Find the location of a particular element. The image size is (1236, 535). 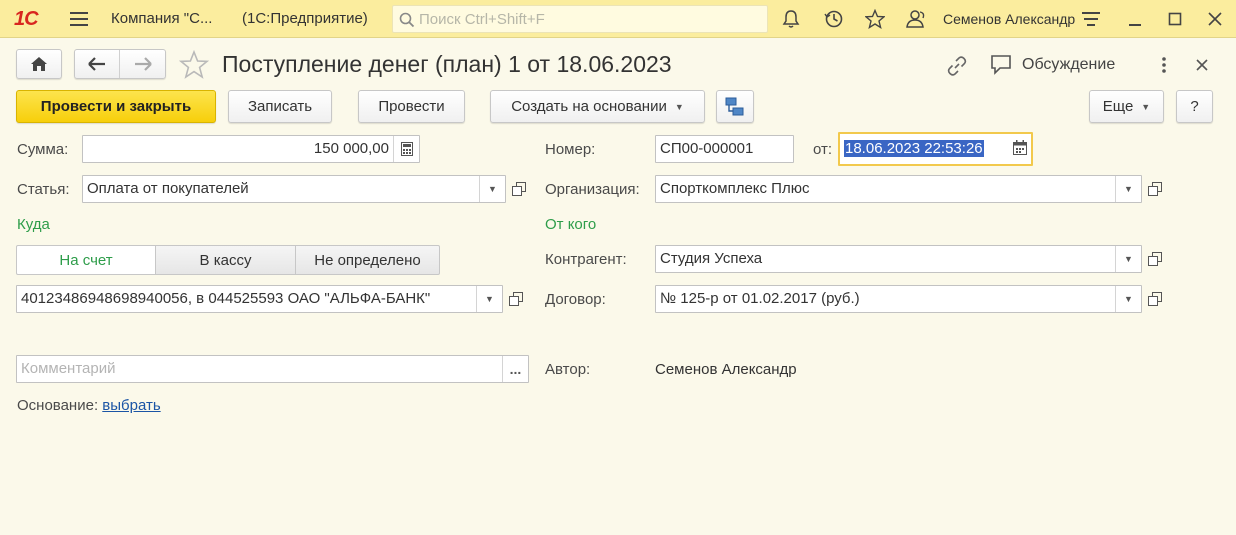

contract-label: Договор: is located at coordinates (575, 299).